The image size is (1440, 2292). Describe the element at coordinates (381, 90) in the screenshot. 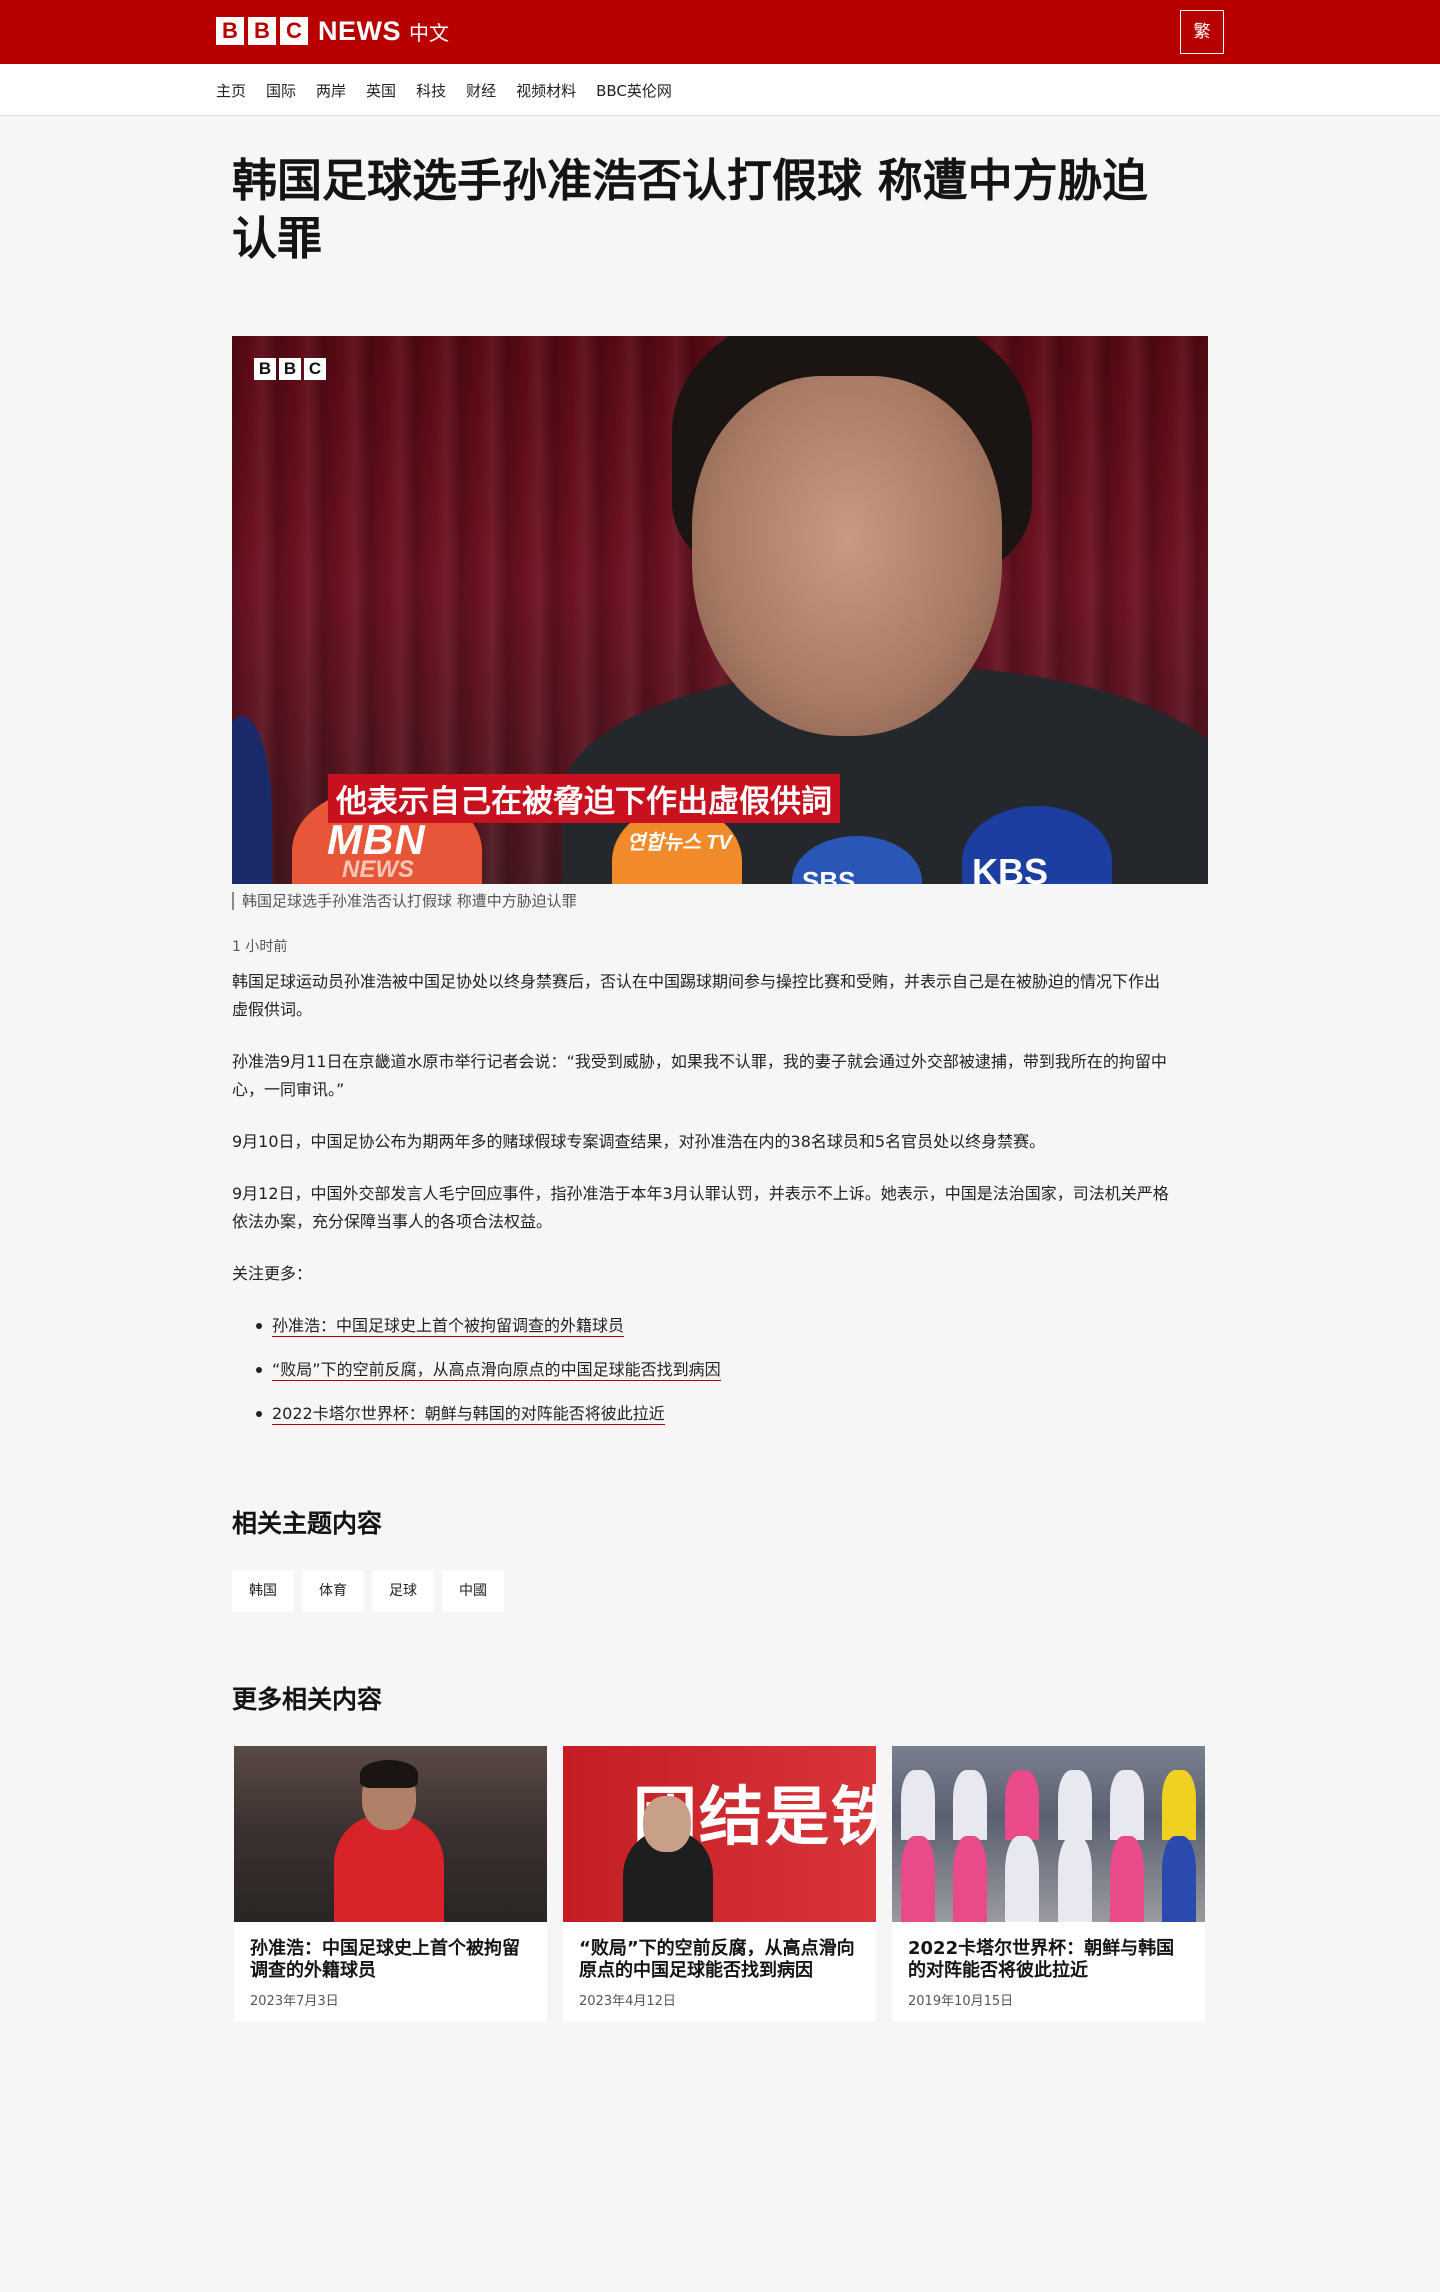

I see `nav-item-uk: 英国` at that location.